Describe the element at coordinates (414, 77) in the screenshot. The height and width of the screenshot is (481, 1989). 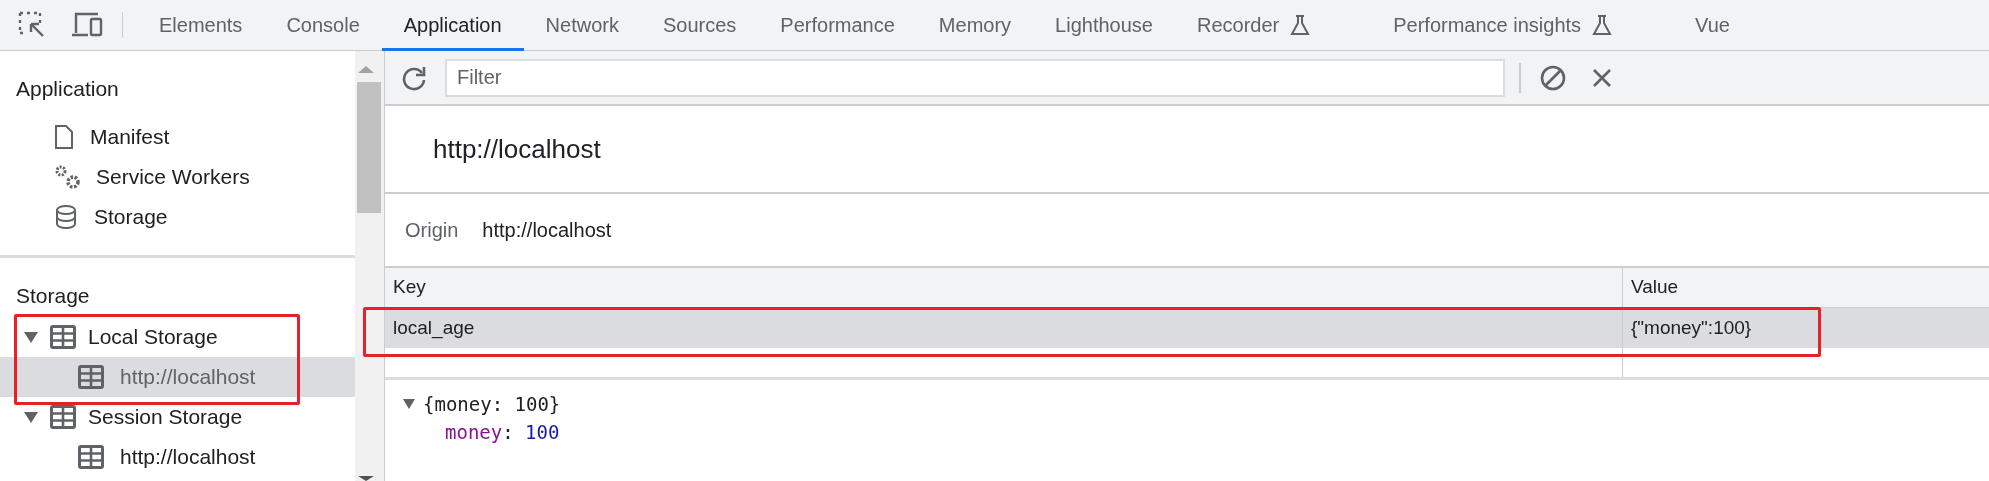
I see `refresh-icon` at that location.